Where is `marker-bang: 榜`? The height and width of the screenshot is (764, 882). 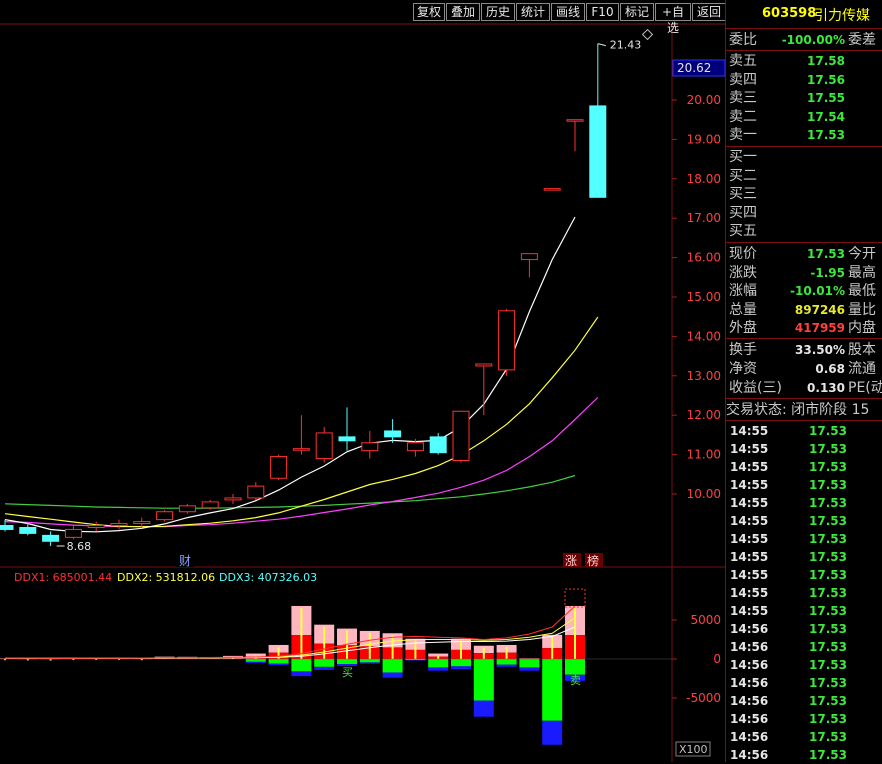
marker-bang: 榜 is located at coordinates (593, 560).